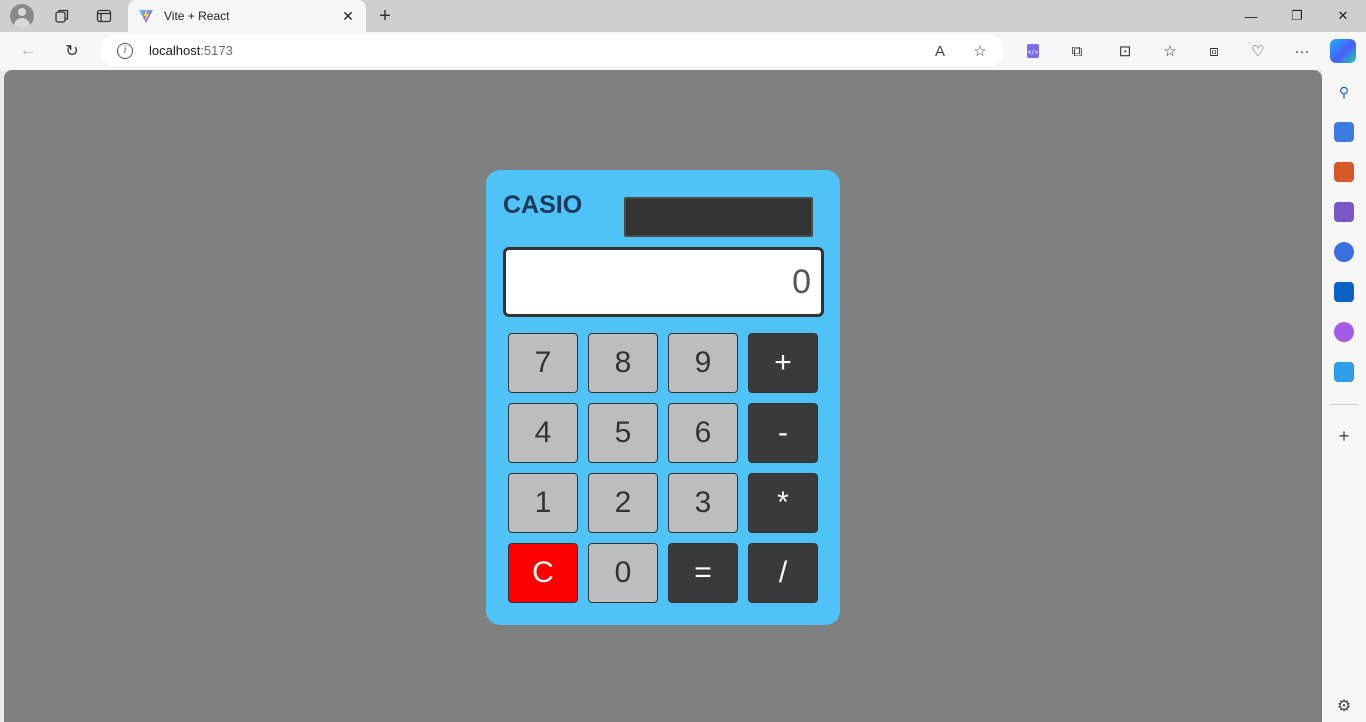 The width and height of the screenshot is (1366, 722). What do you see at coordinates (1258, 51) in the screenshot?
I see `browser-essentials-icon: ♡` at bounding box center [1258, 51].